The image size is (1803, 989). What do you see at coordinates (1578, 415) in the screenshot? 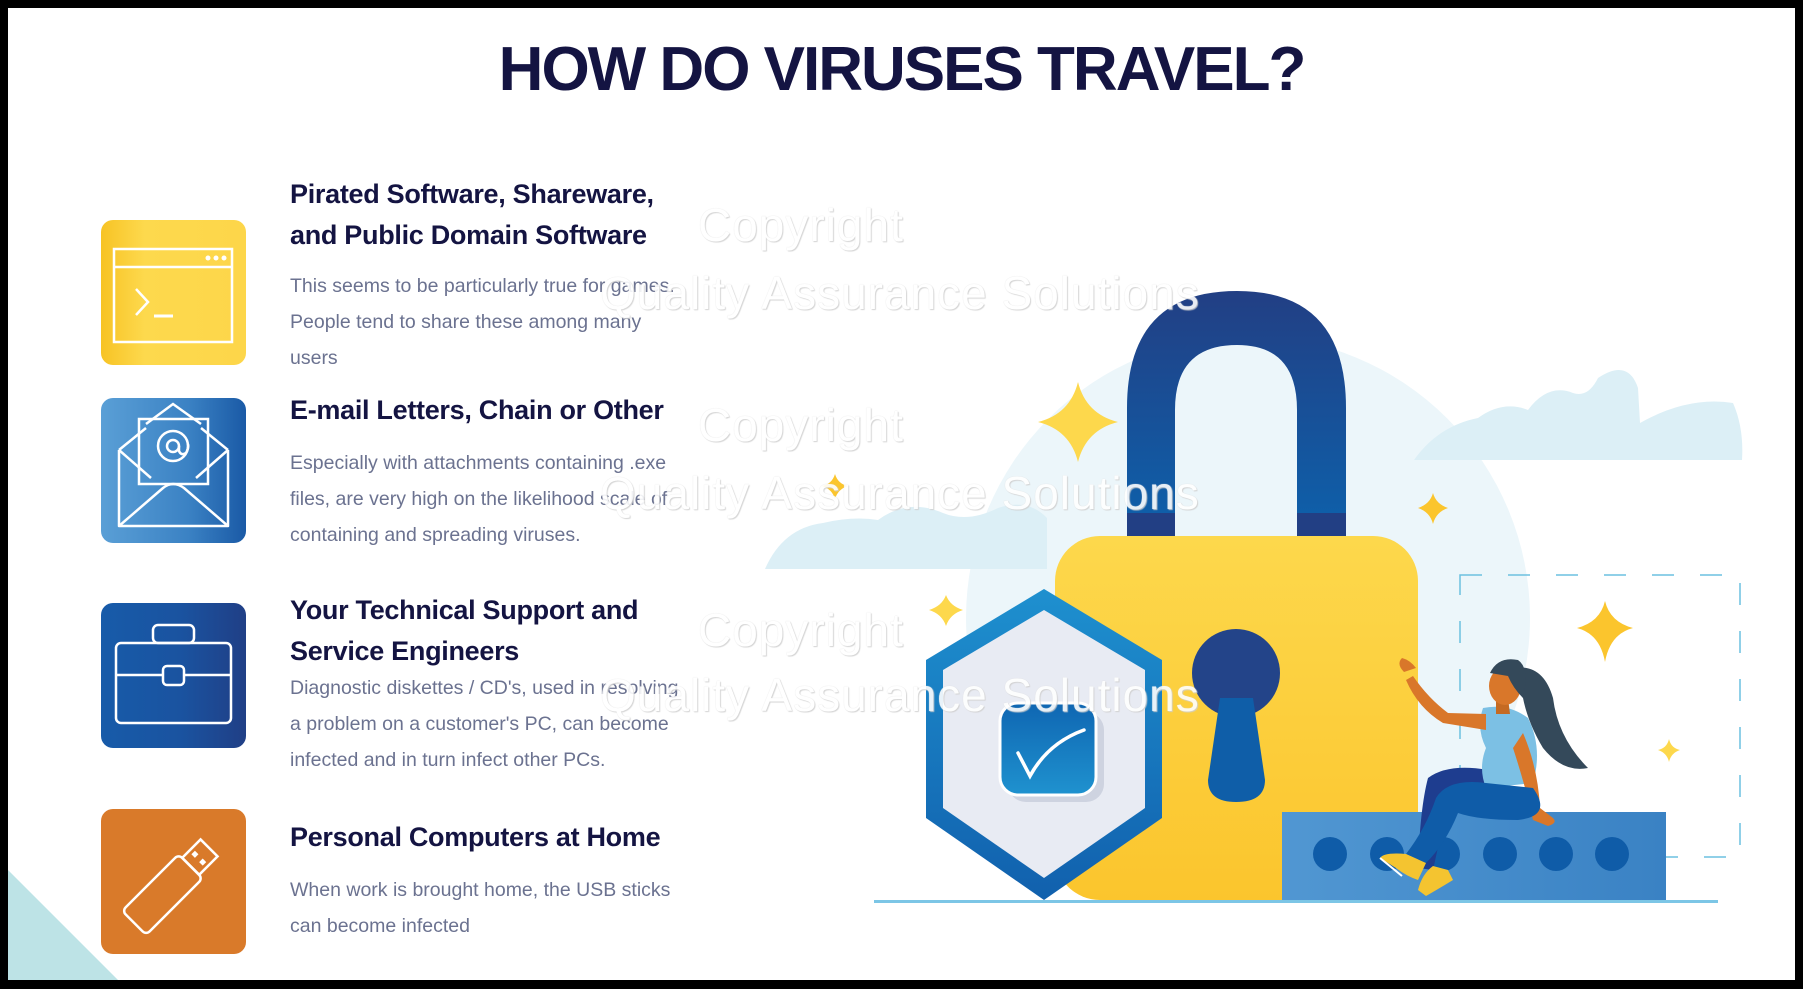
I see `cloud-right` at bounding box center [1578, 415].